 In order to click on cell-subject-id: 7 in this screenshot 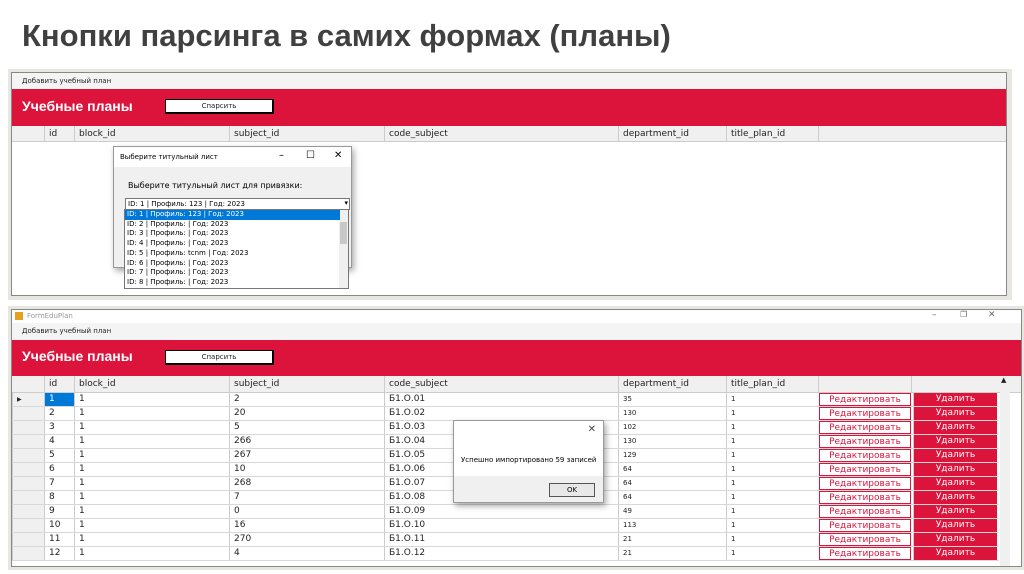, I will do `click(306, 497)`.